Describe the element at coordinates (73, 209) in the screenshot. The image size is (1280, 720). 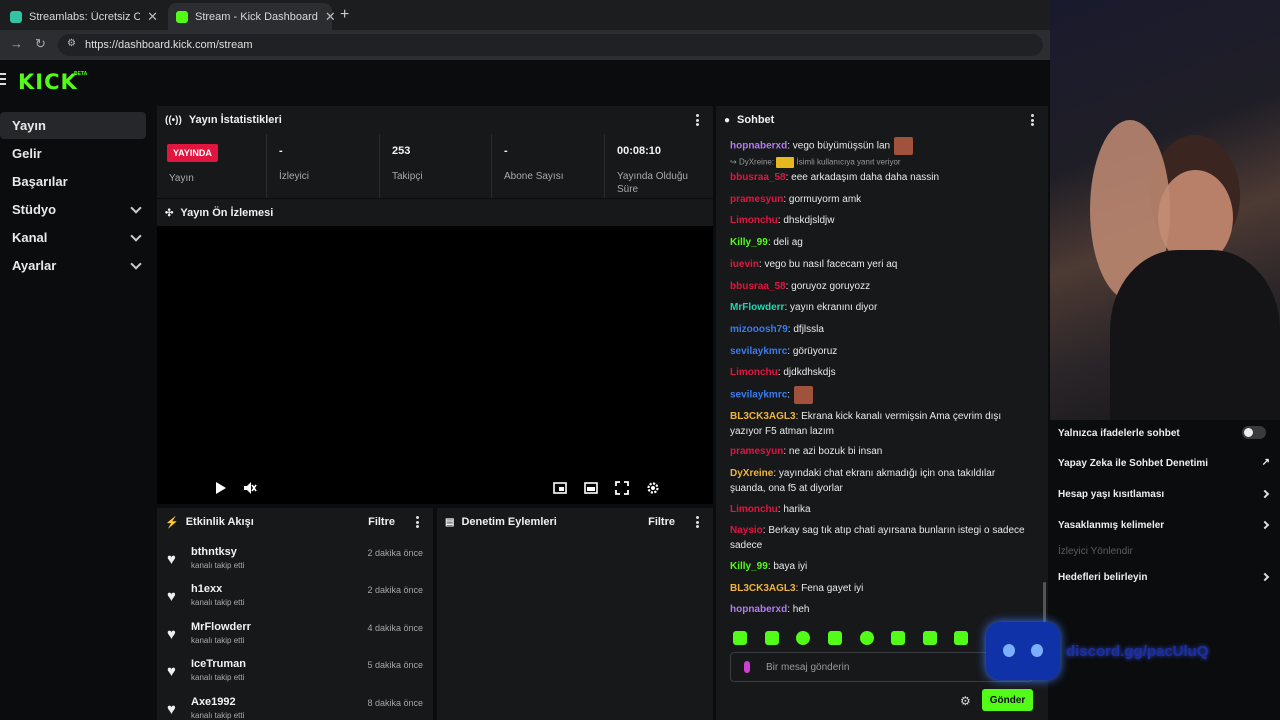
I see `sidebar-item-studyo: Stüdyo` at that location.